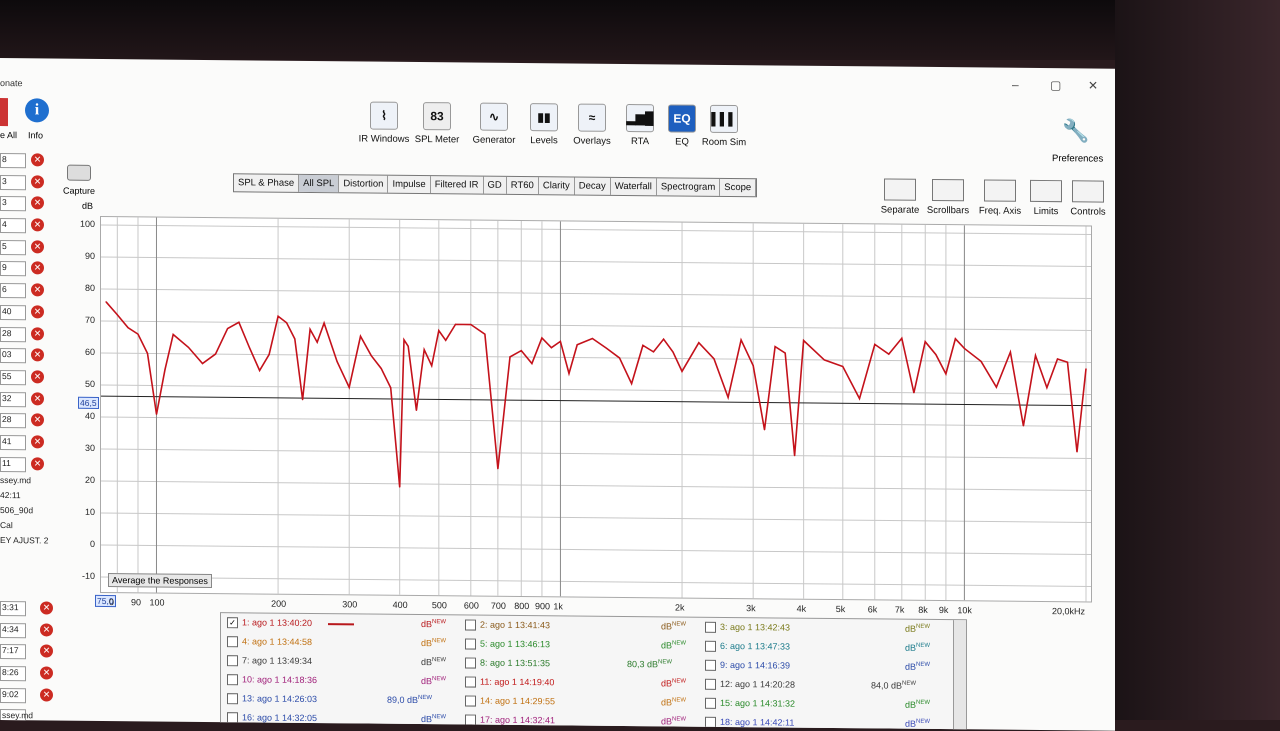  Describe the element at coordinates (747, 646) in the screenshot. I see `legend-item: 6: ago 1 13:47:33` at that location.